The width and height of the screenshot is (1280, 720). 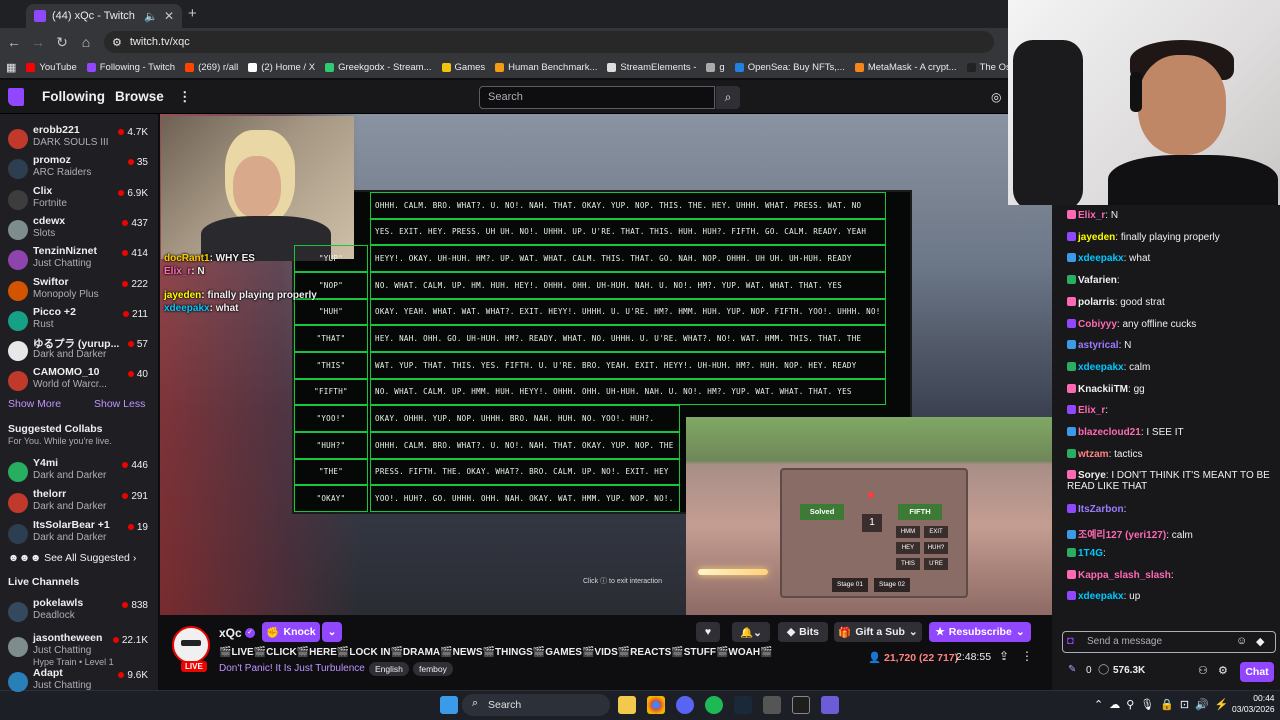 What do you see at coordinates (878, 632) in the screenshot?
I see `gift-sub-button: 🎁 Gift a Sub ⌄` at bounding box center [878, 632].